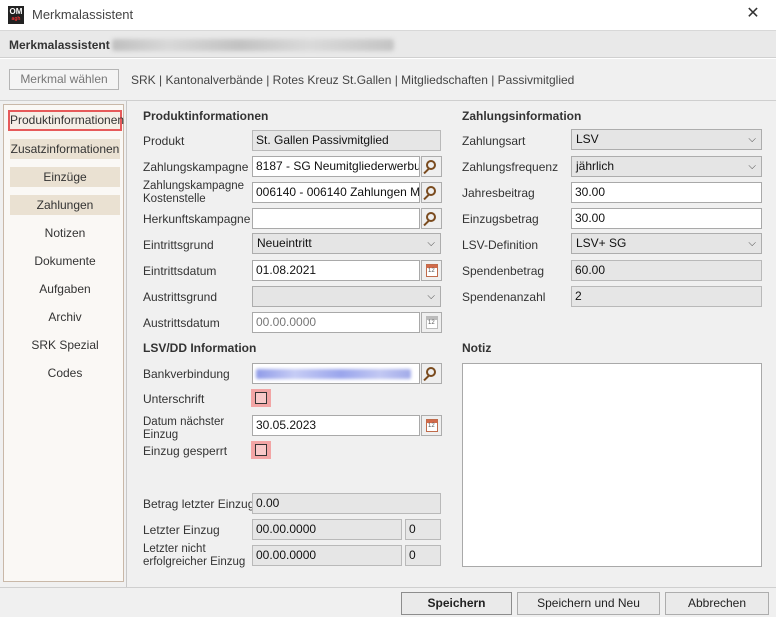 The width and height of the screenshot is (776, 617). I want to click on sidebar-item-srk-spezial: SRK Spezial, so click(65, 345).